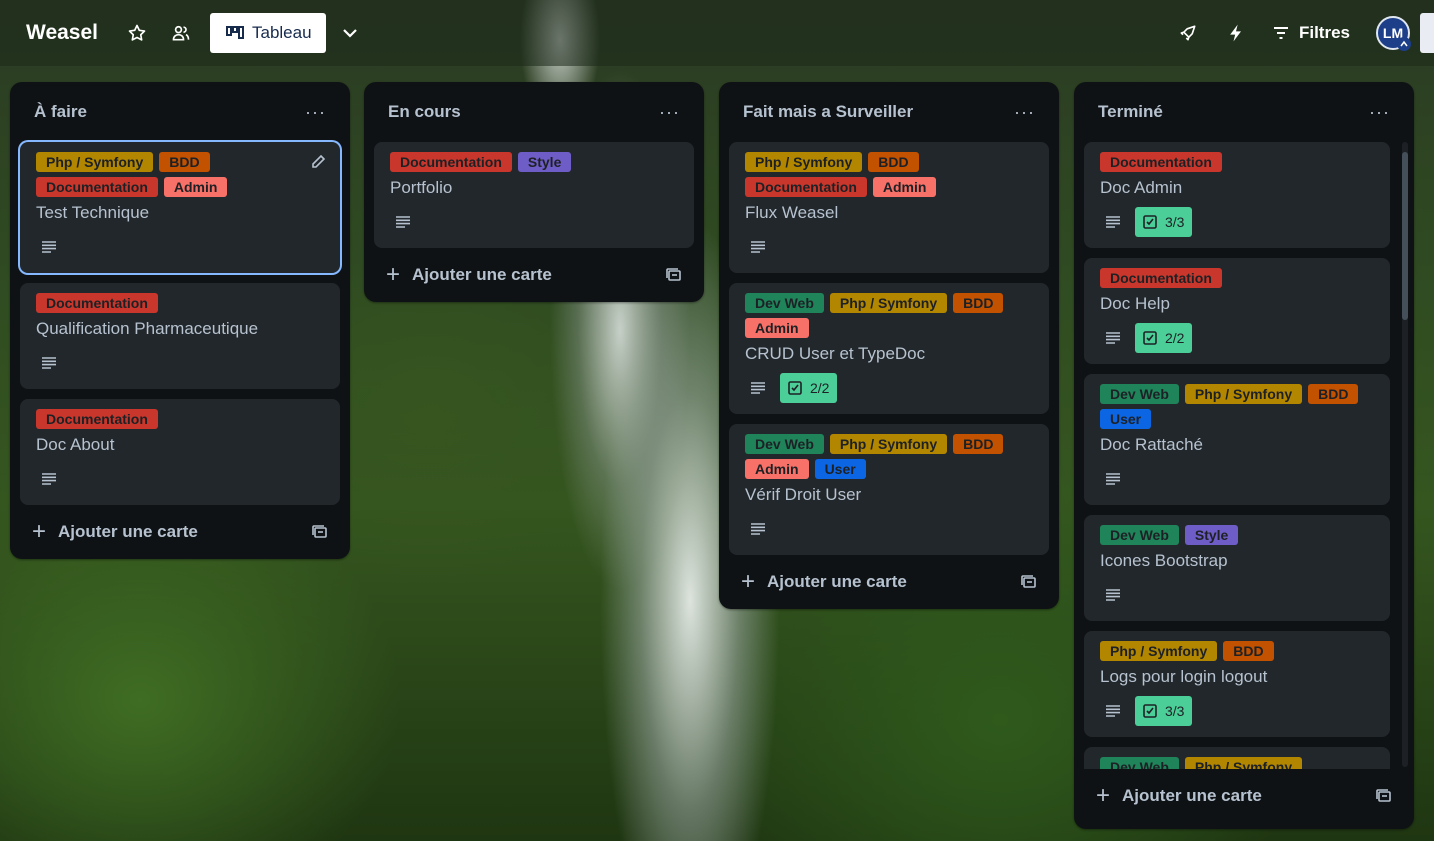 The height and width of the screenshot is (841, 1434). I want to click on card-labels: Php / Symfony BDD, so click(1235, 651).